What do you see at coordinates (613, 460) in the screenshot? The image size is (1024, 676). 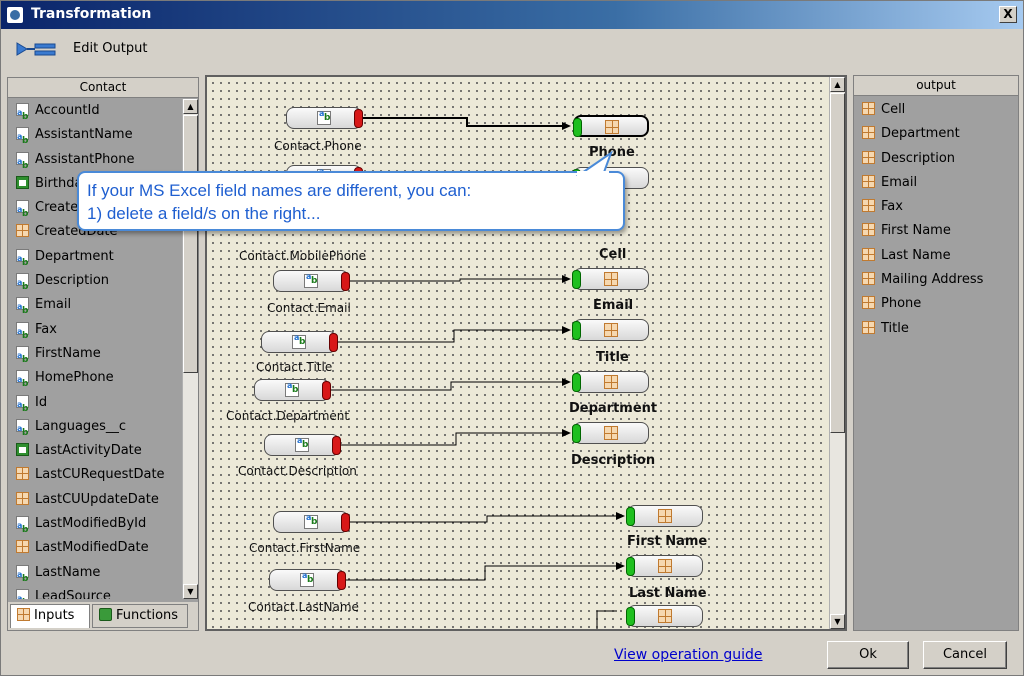 I see `target-label: Description` at bounding box center [613, 460].